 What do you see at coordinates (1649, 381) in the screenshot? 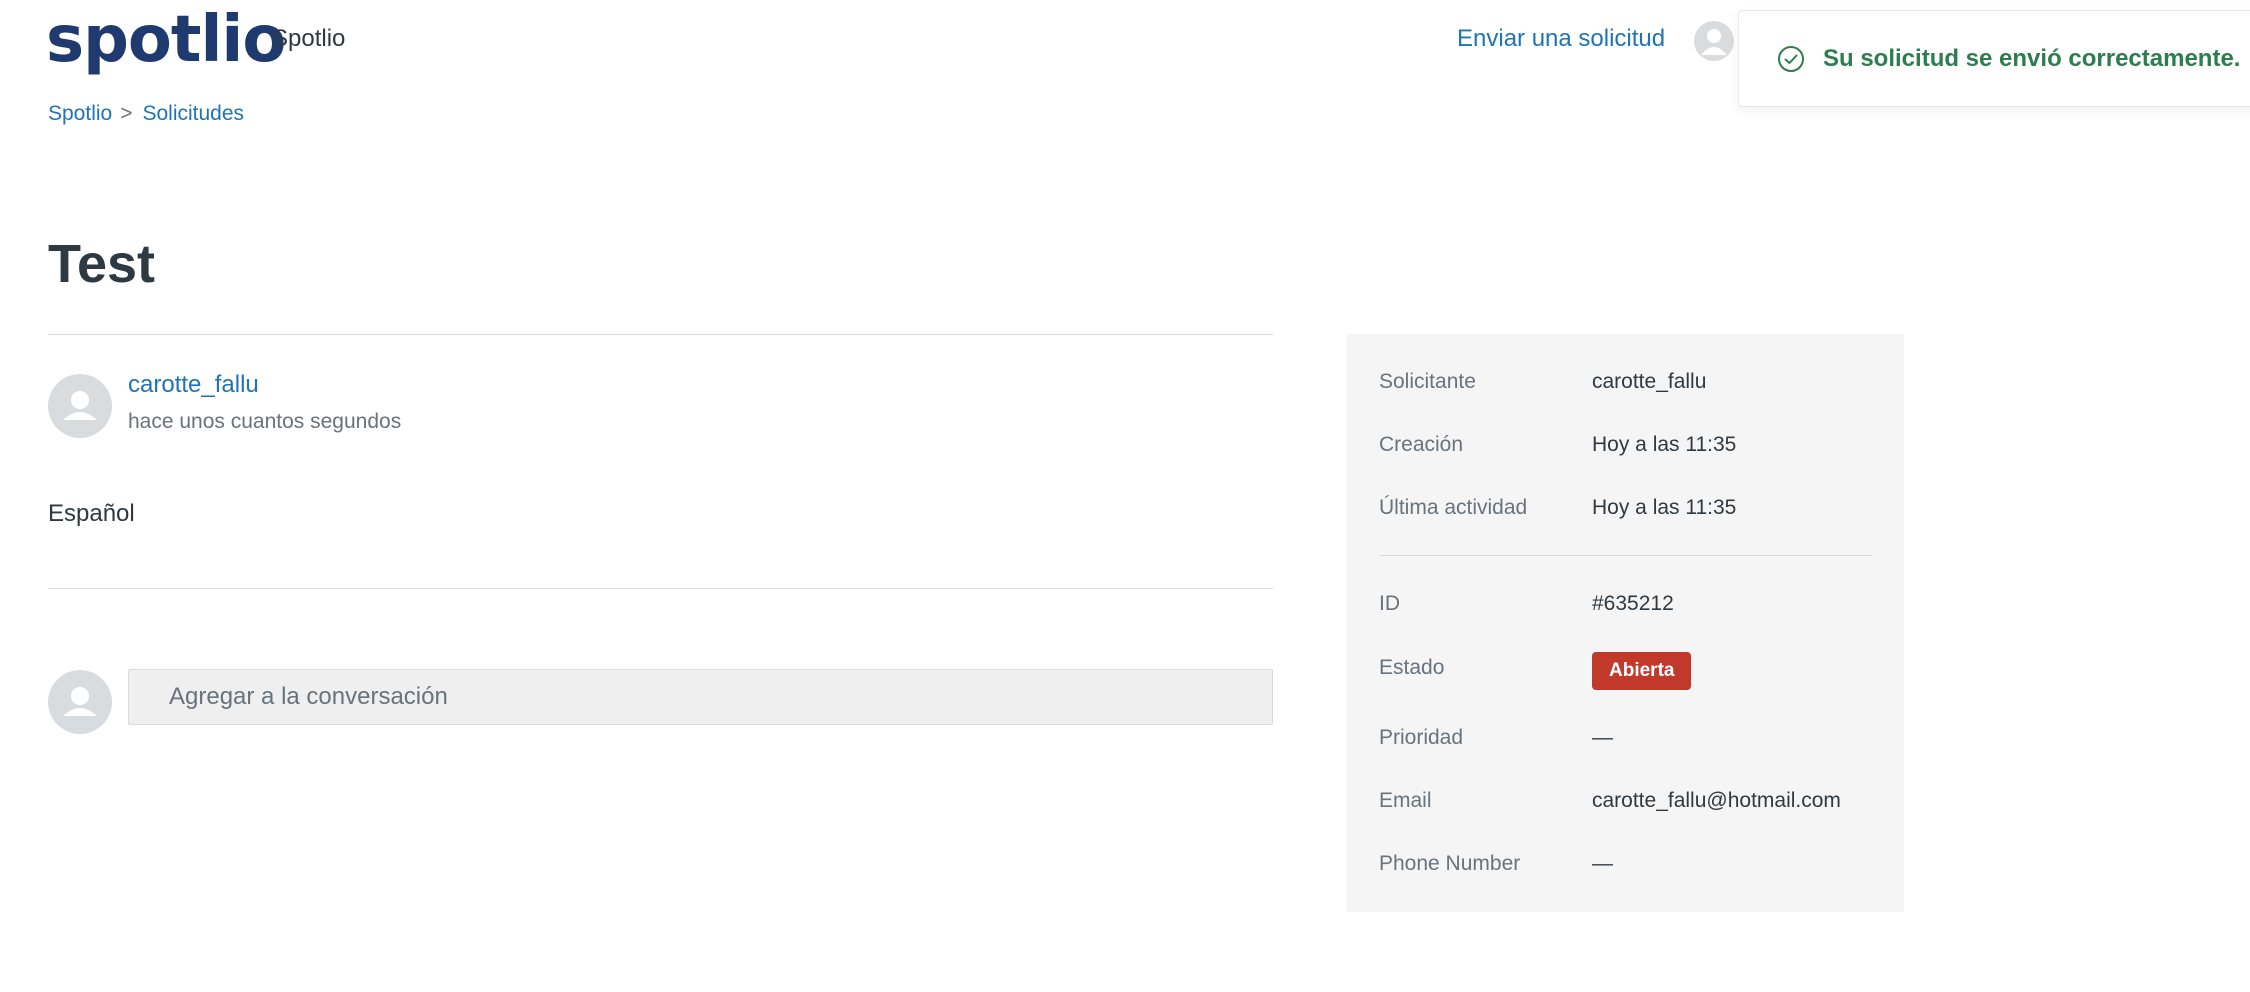
I see `requester-value: carotte_fallu` at bounding box center [1649, 381].